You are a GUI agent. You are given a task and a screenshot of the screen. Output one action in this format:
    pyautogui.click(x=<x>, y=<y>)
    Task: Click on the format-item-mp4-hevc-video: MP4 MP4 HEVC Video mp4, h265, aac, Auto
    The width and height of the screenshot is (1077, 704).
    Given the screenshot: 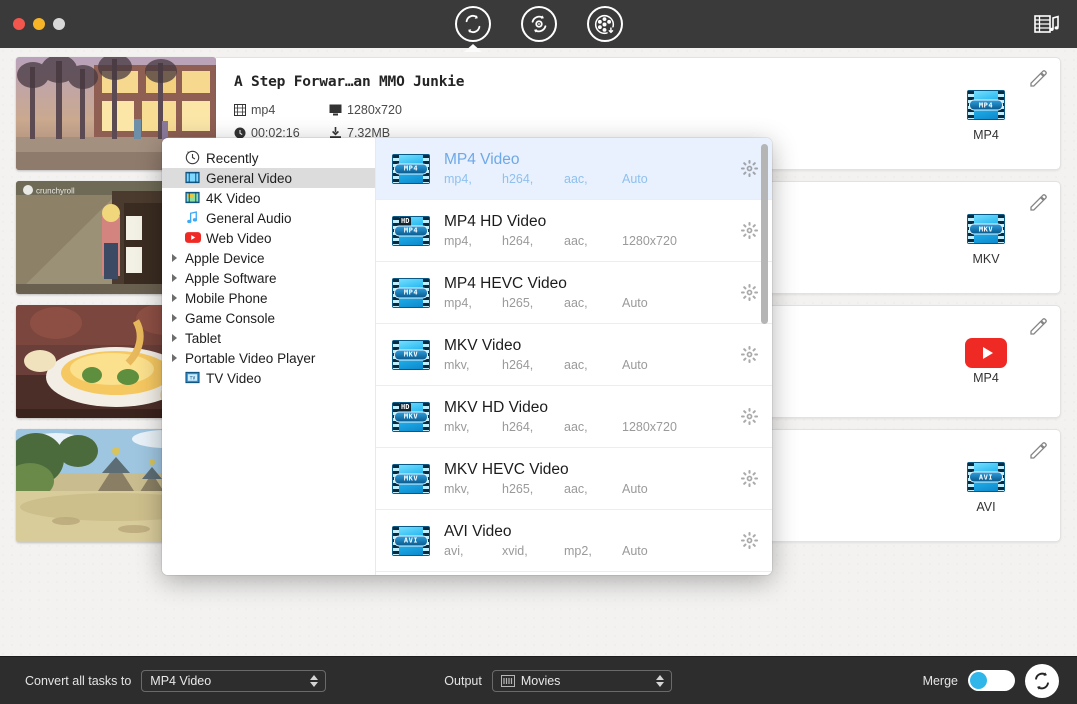 What is the action you would take?
    pyautogui.click(x=574, y=293)
    